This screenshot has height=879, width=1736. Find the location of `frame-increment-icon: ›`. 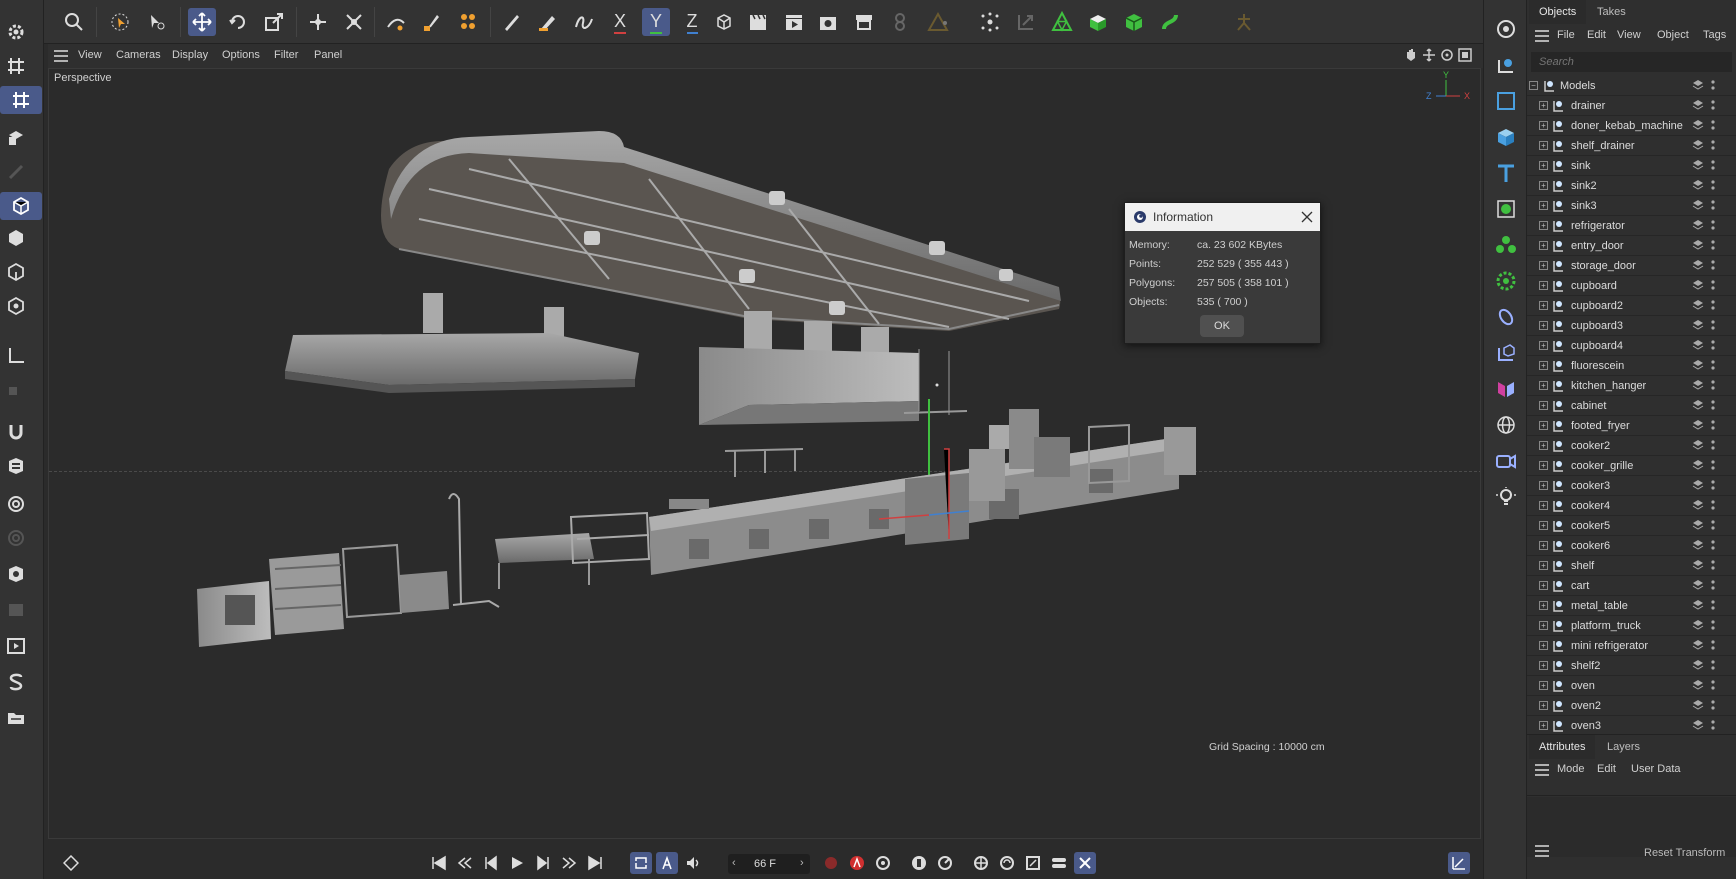

frame-increment-icon: › is located at coordinates (802, 863).